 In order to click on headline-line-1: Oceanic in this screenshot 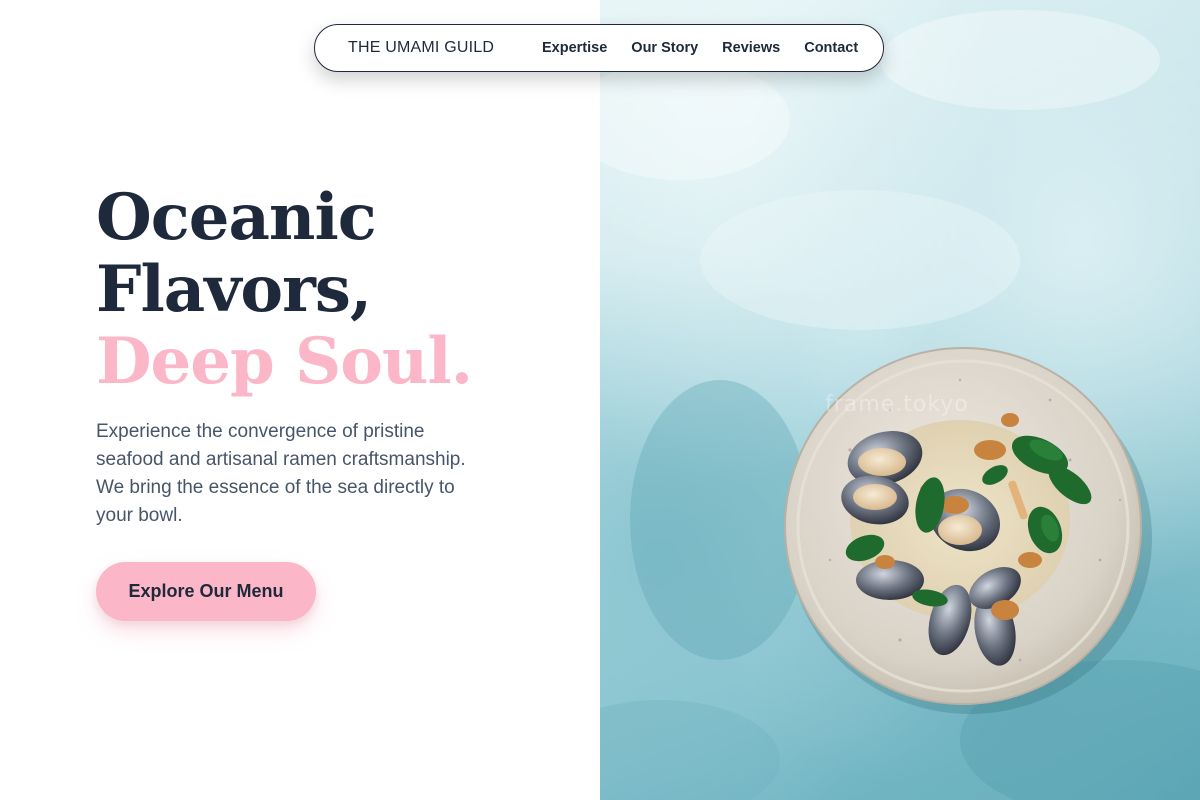, I will do `click(236, 217)`.